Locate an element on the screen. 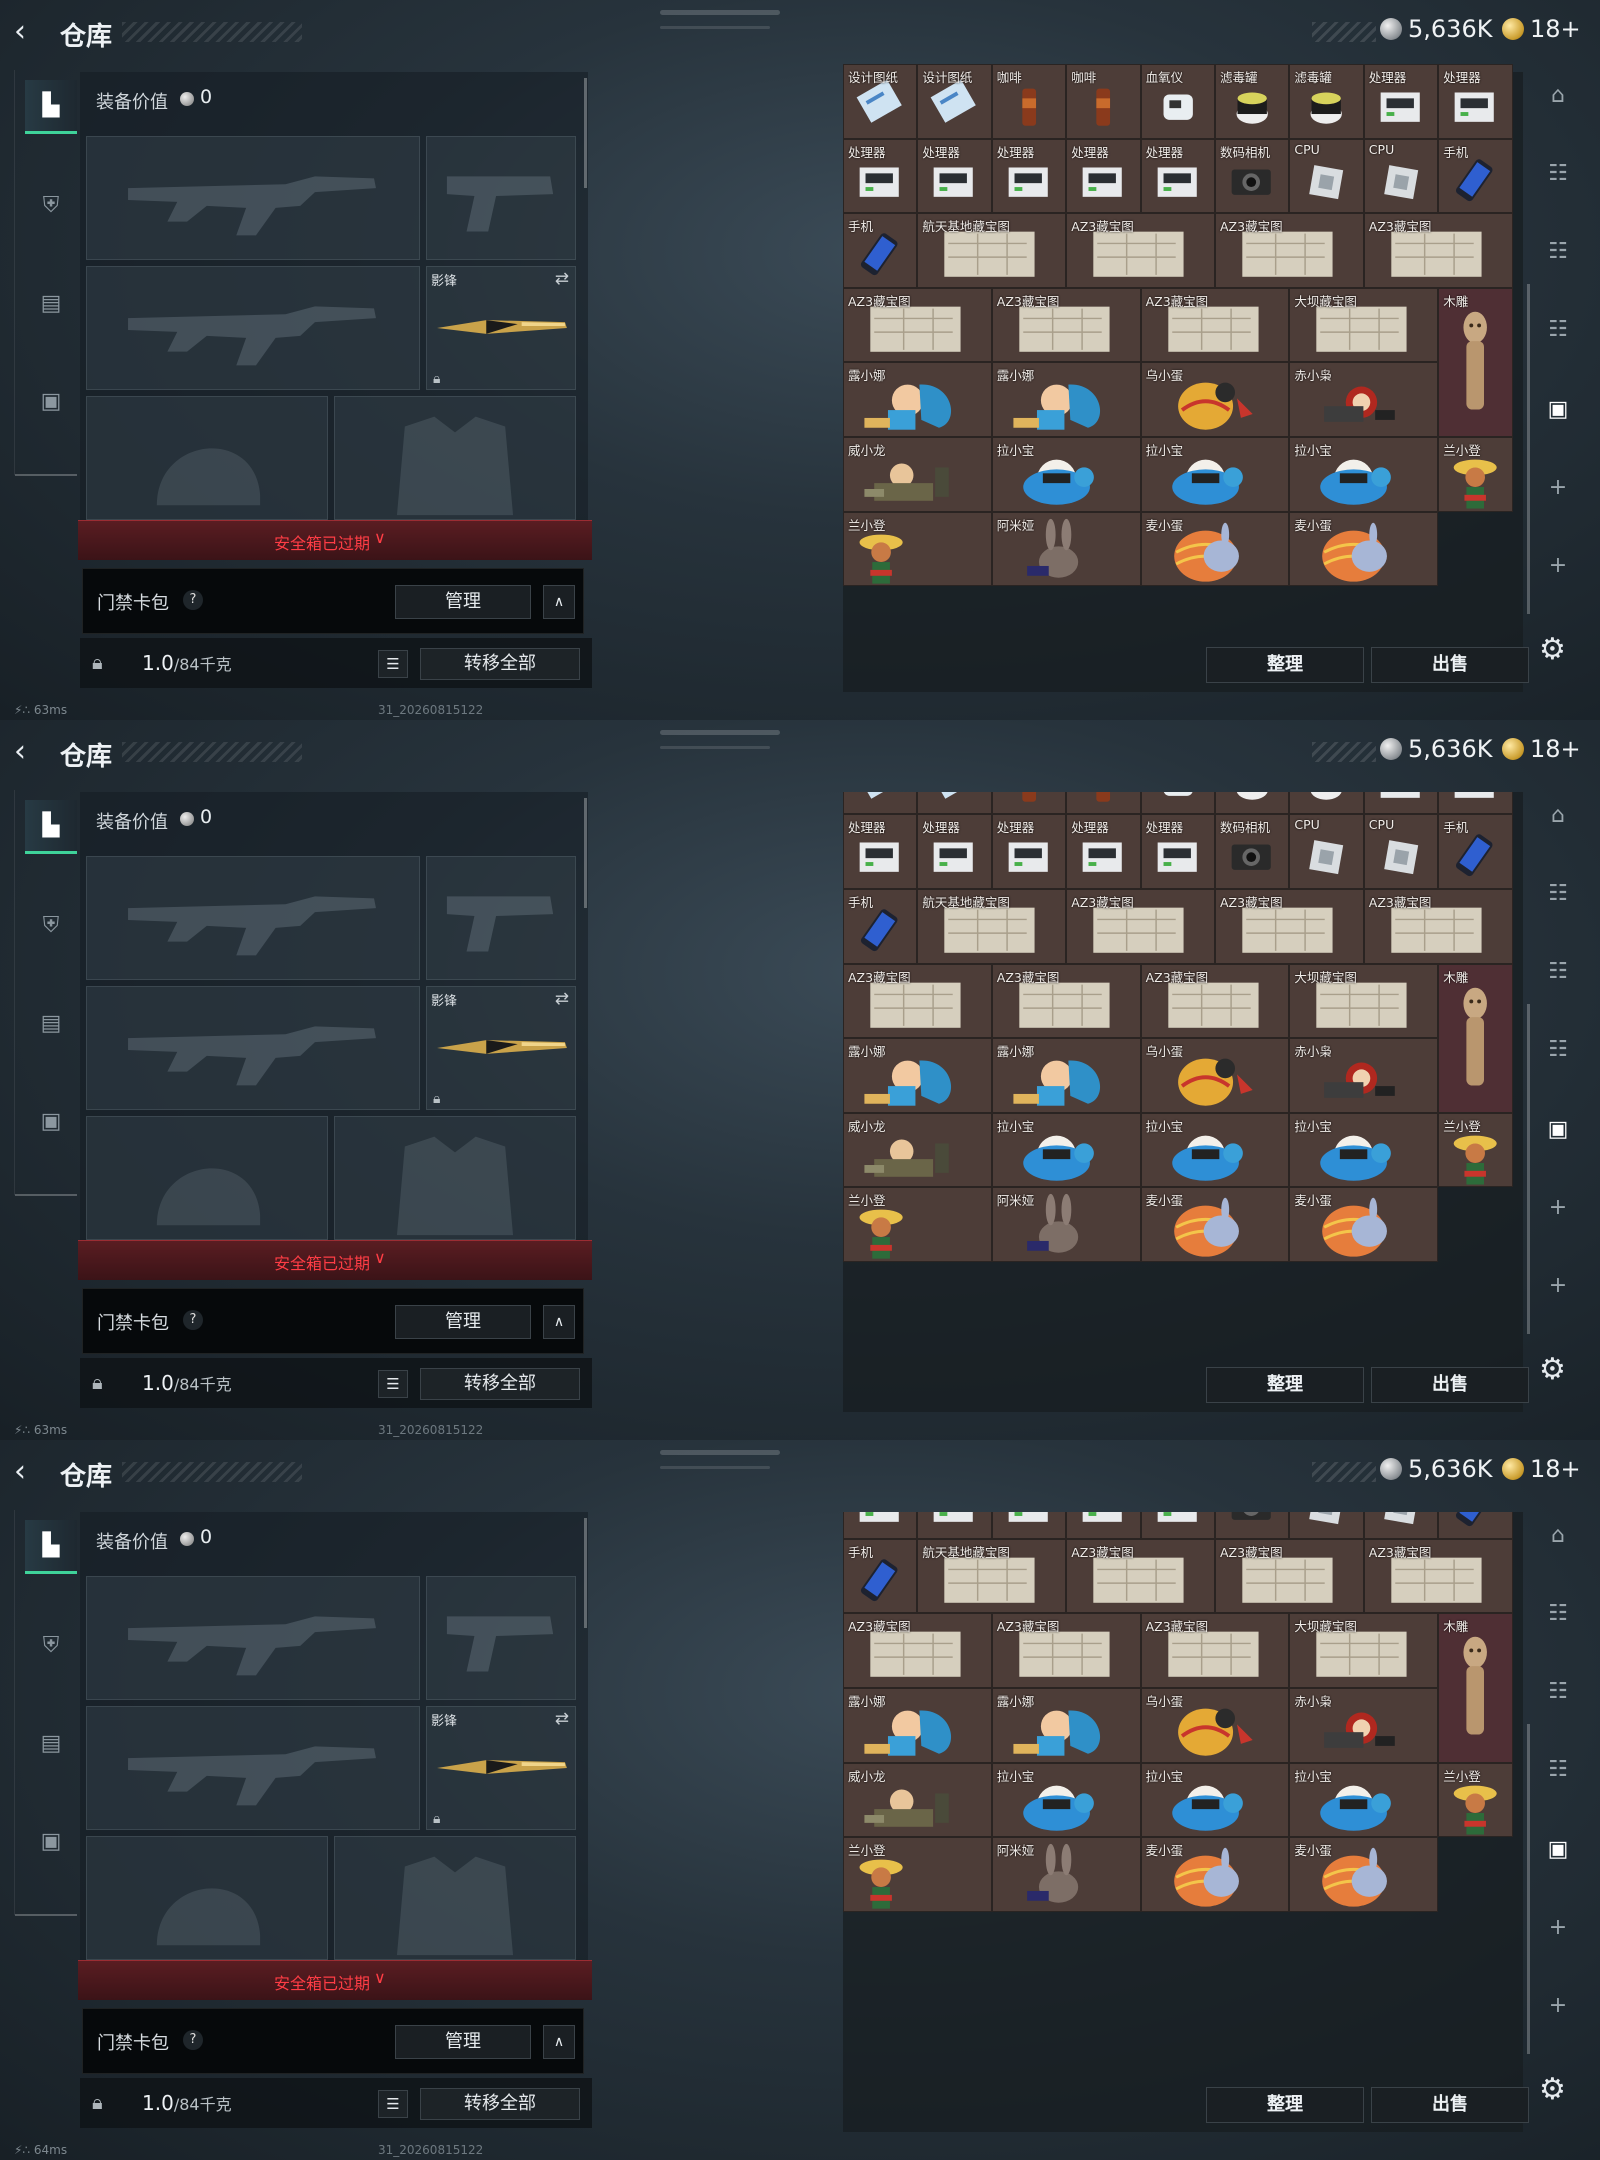  stash-tab-active-icon: ▣ is located at coordinates (1558, 410).